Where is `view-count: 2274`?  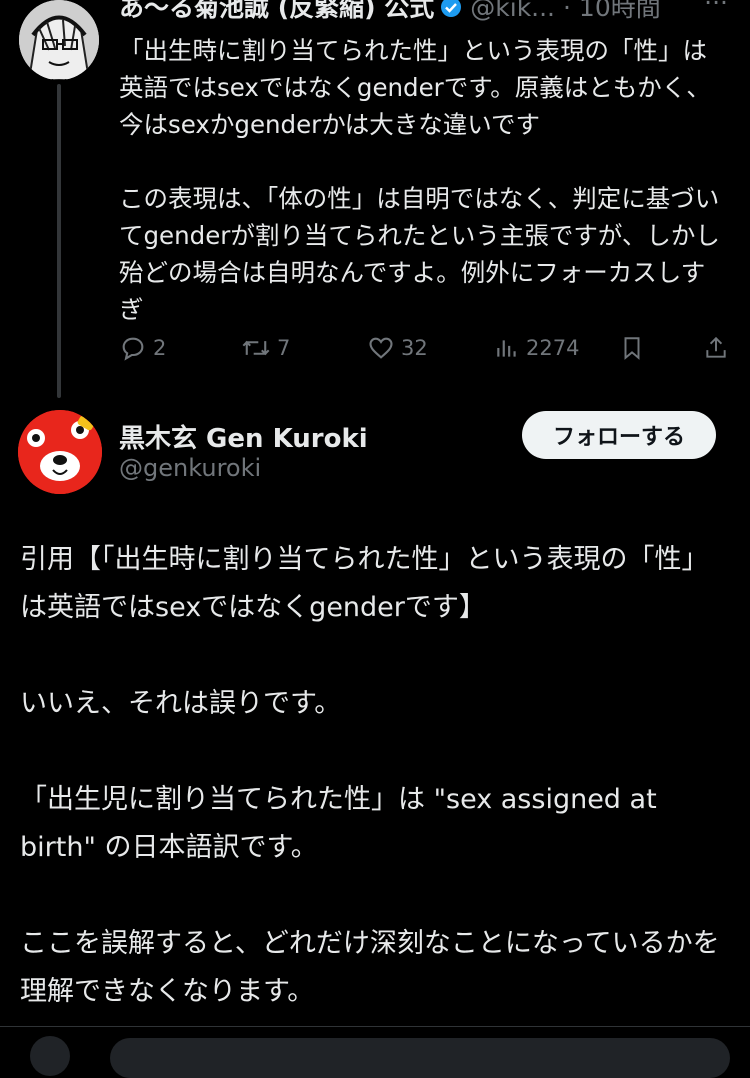
view-count: 2274 is located at coordinates (553, 348).